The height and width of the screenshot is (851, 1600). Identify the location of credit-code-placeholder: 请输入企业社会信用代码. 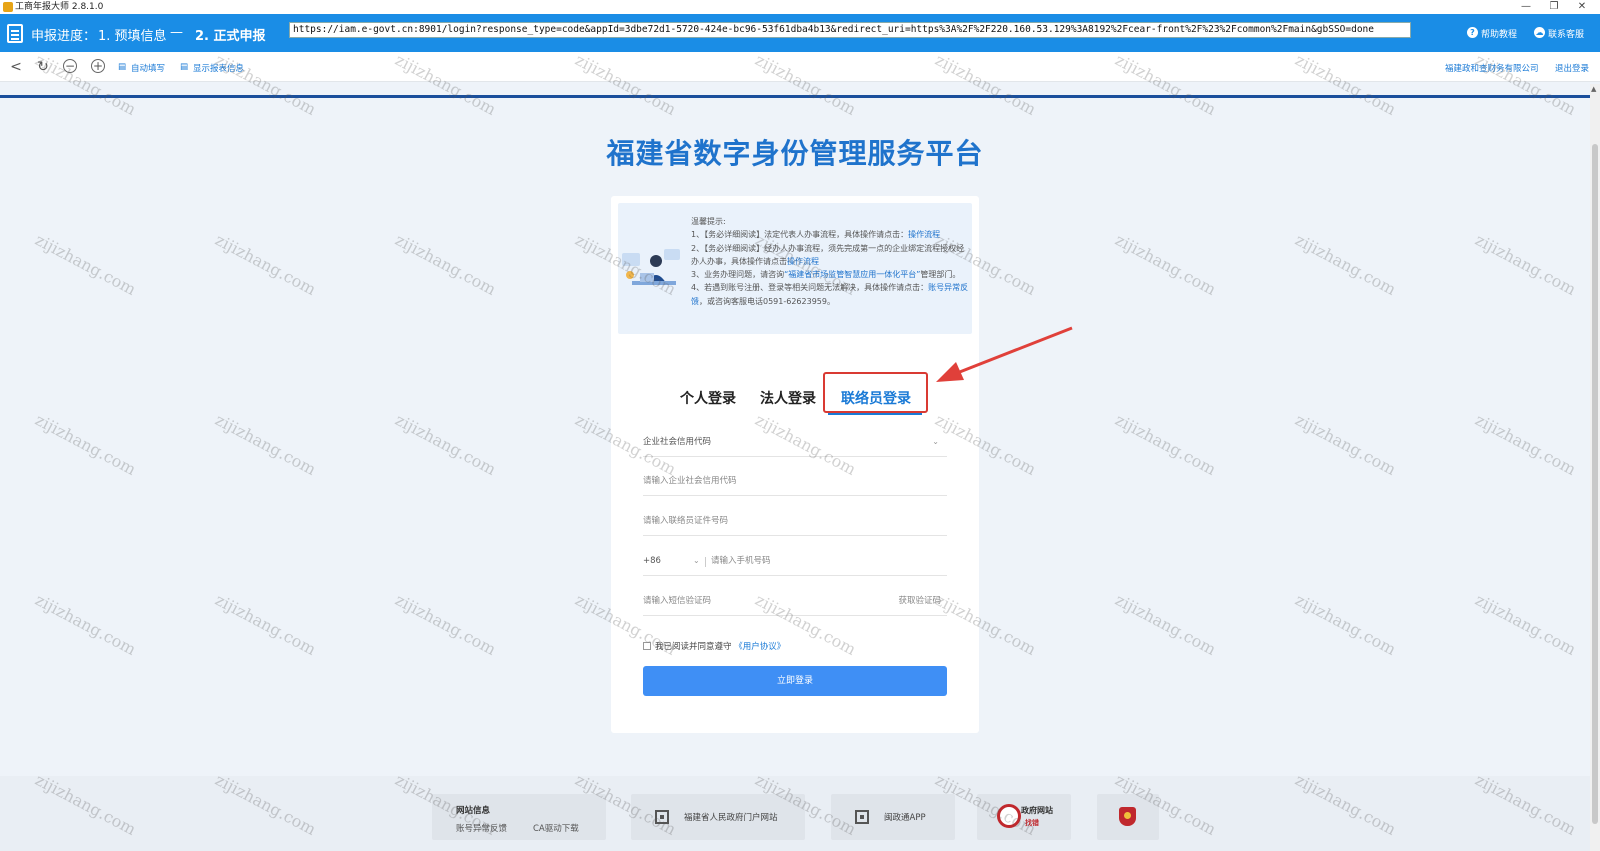
(690, 481).